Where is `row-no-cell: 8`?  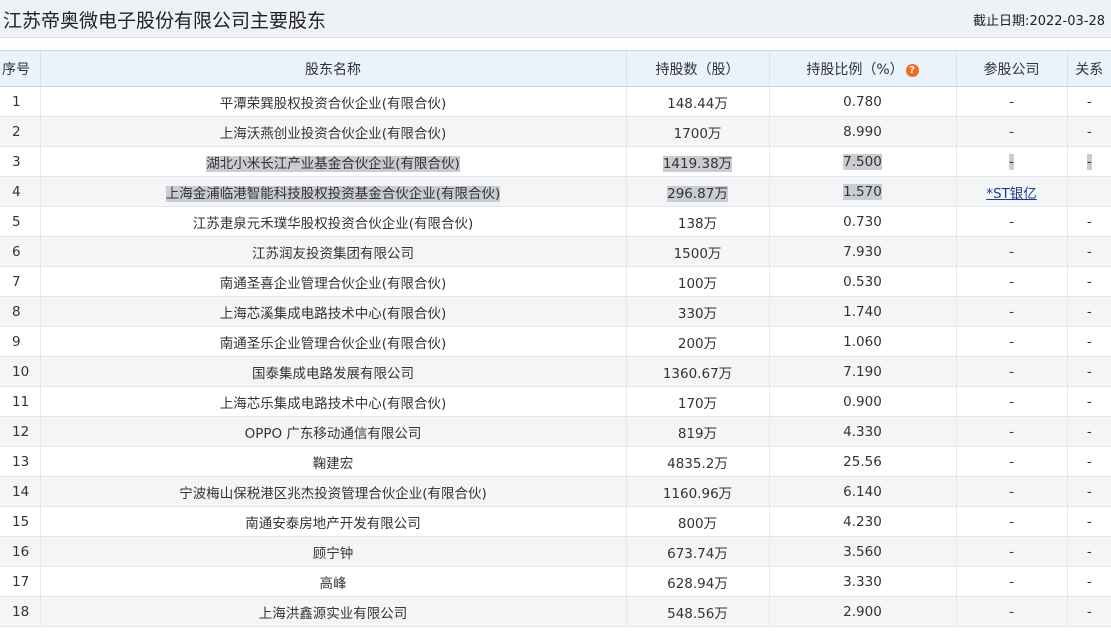 row-no-cell: 8 is located at coordinates (20, 311).